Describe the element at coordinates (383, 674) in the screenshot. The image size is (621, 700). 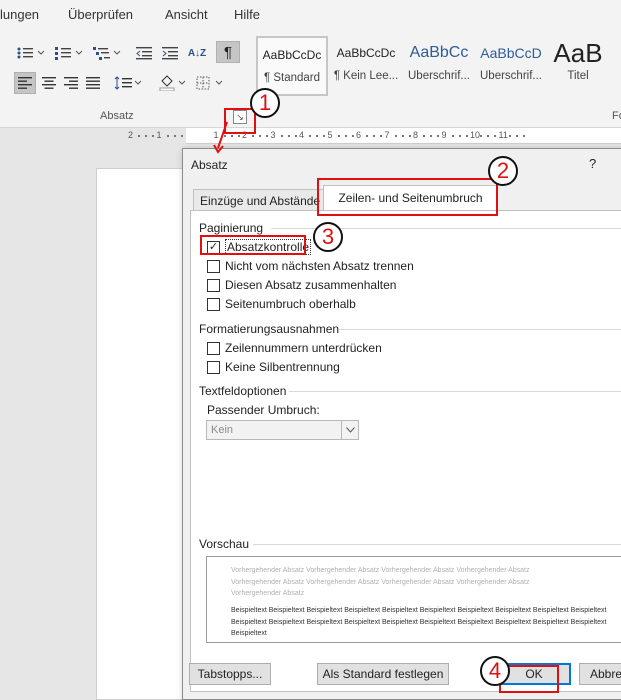
I see `set-as-default-button: Als Standard festlegen` at that location.